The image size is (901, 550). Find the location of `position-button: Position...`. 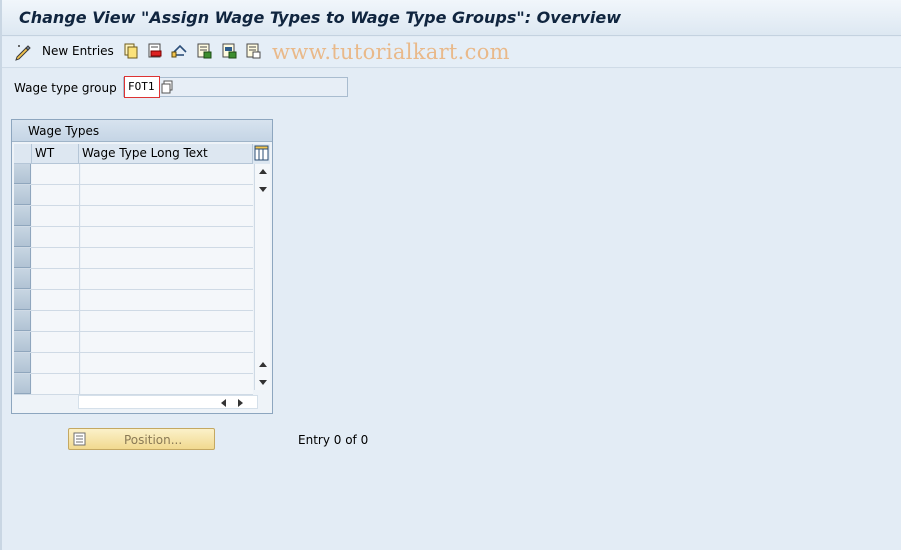

position-button: Position... is located at coordinates (141, 439).